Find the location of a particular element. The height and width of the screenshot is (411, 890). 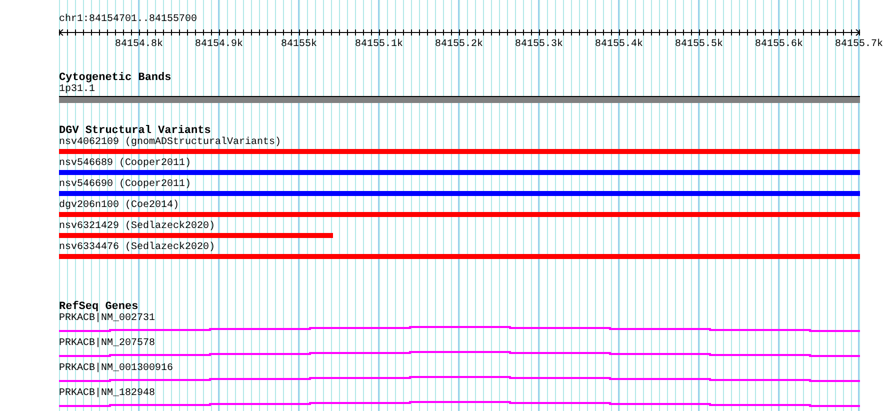

gene-label: PRKACB|NM_207578 is located at coordinates (107, 344).